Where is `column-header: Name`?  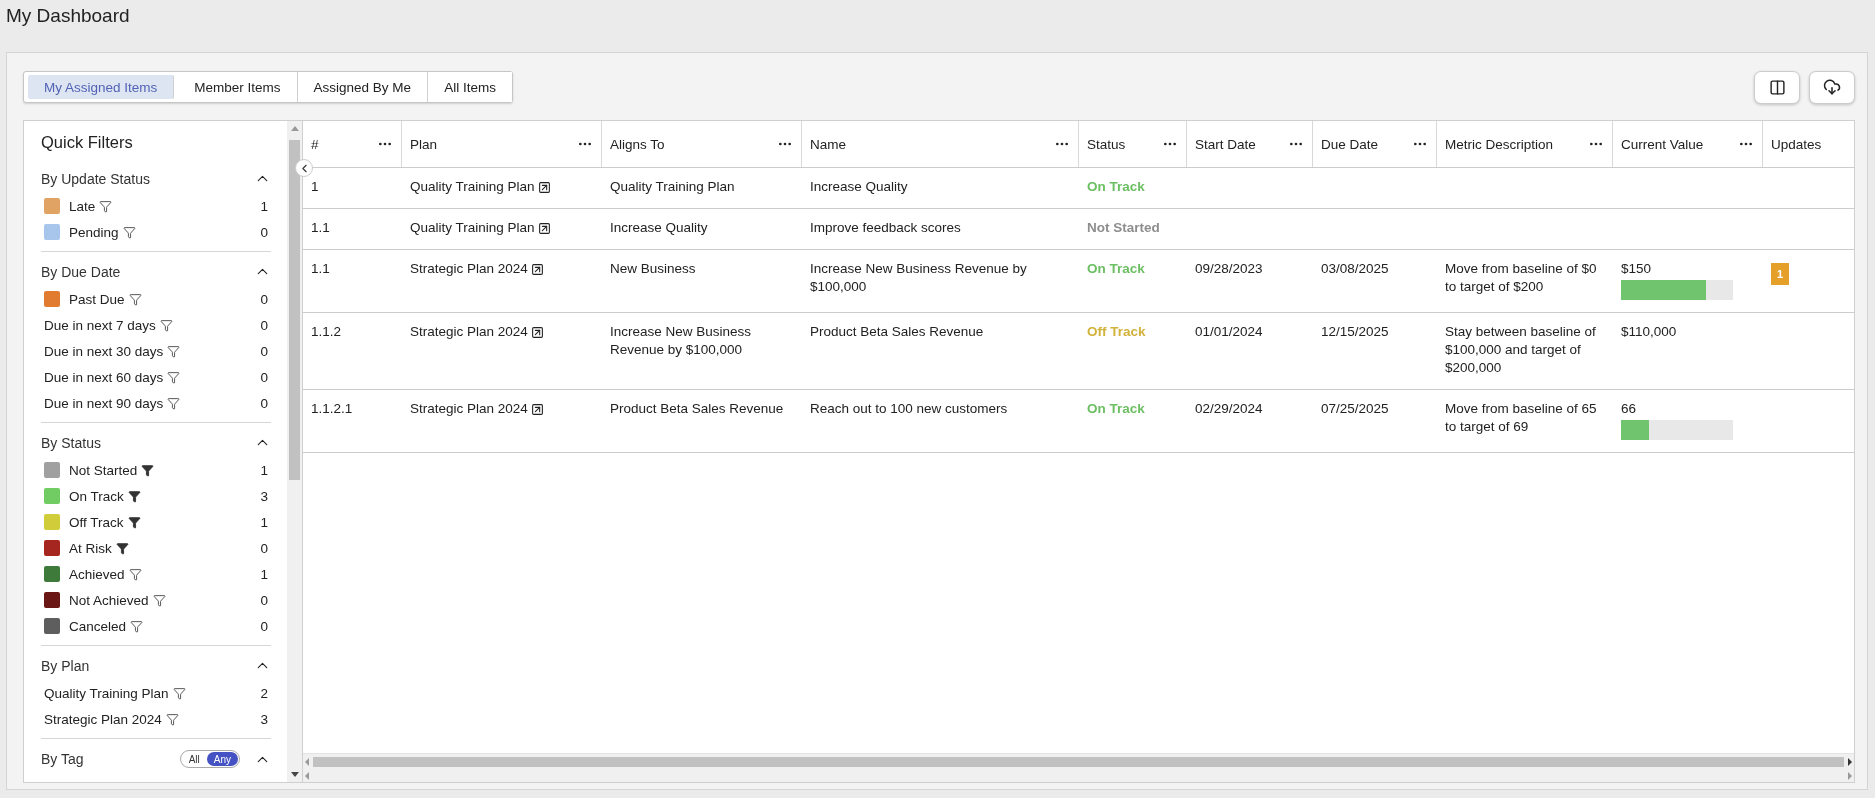
column-header: Name is located at coordinates (940, 144).